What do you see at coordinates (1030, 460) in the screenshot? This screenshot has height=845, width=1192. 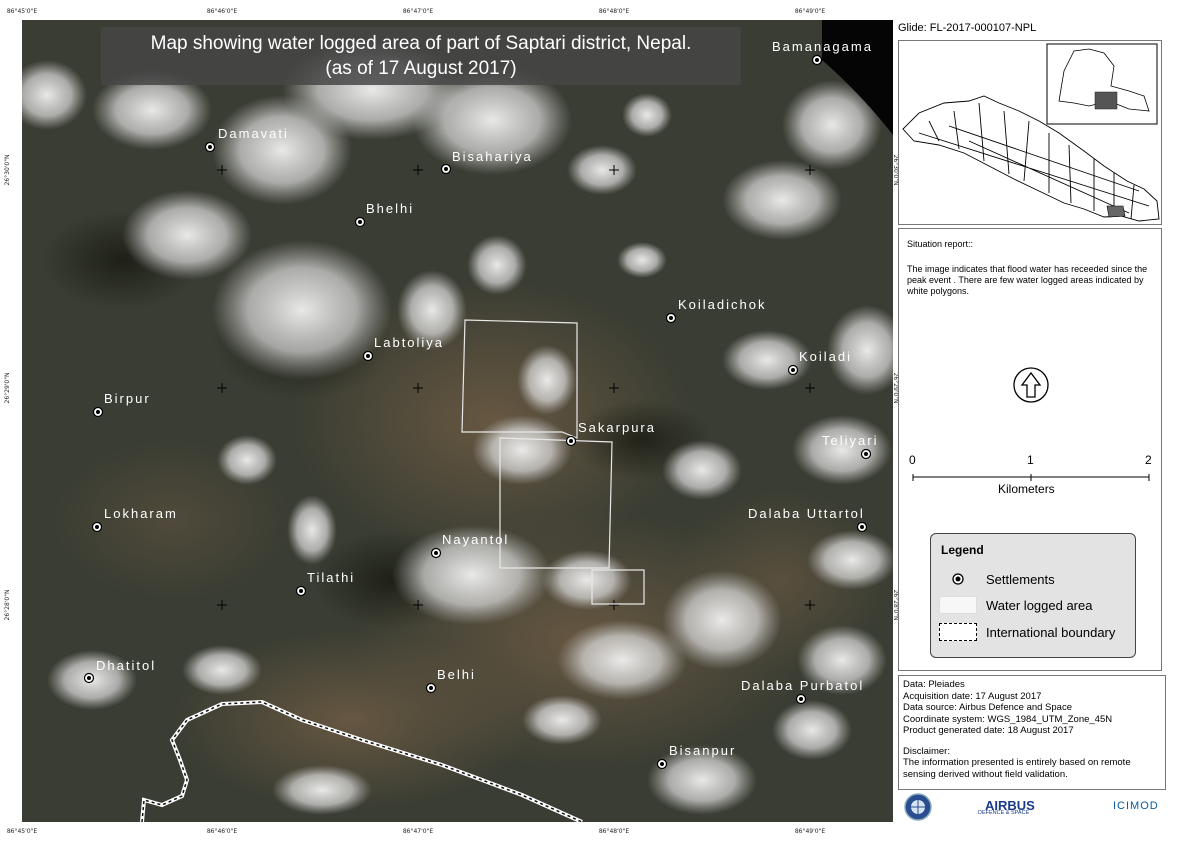 I see `scale-tick-1: 1` at bounding box center [1030, 460].